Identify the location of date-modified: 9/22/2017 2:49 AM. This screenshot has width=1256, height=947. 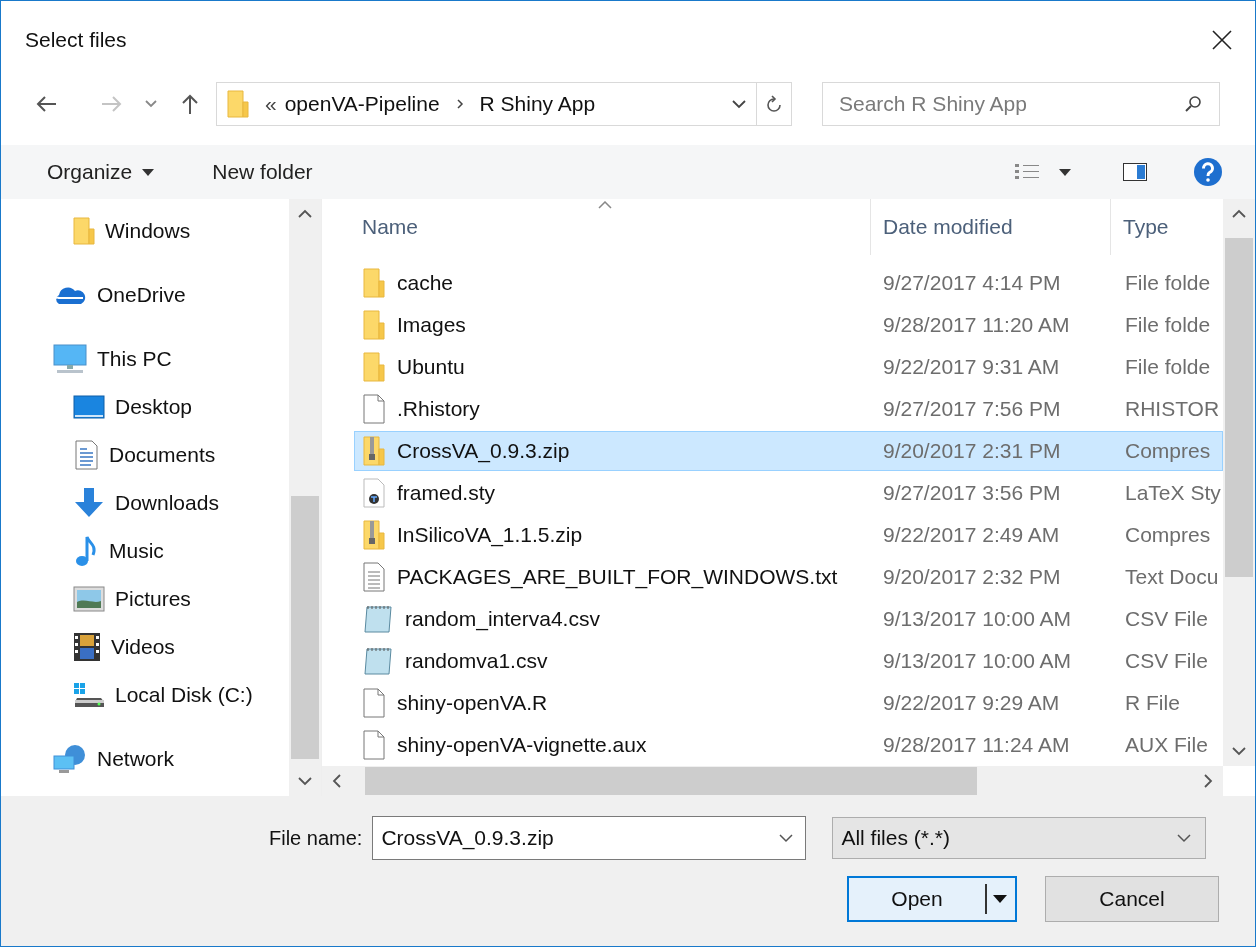
(971, 535).